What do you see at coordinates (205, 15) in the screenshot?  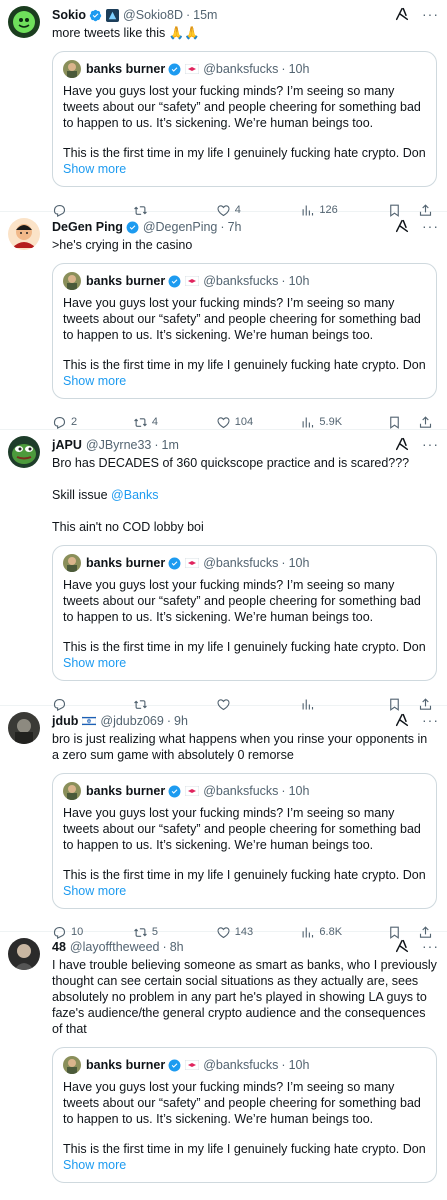 I see `timestamp: 15m` at bounding box center [205, 15].